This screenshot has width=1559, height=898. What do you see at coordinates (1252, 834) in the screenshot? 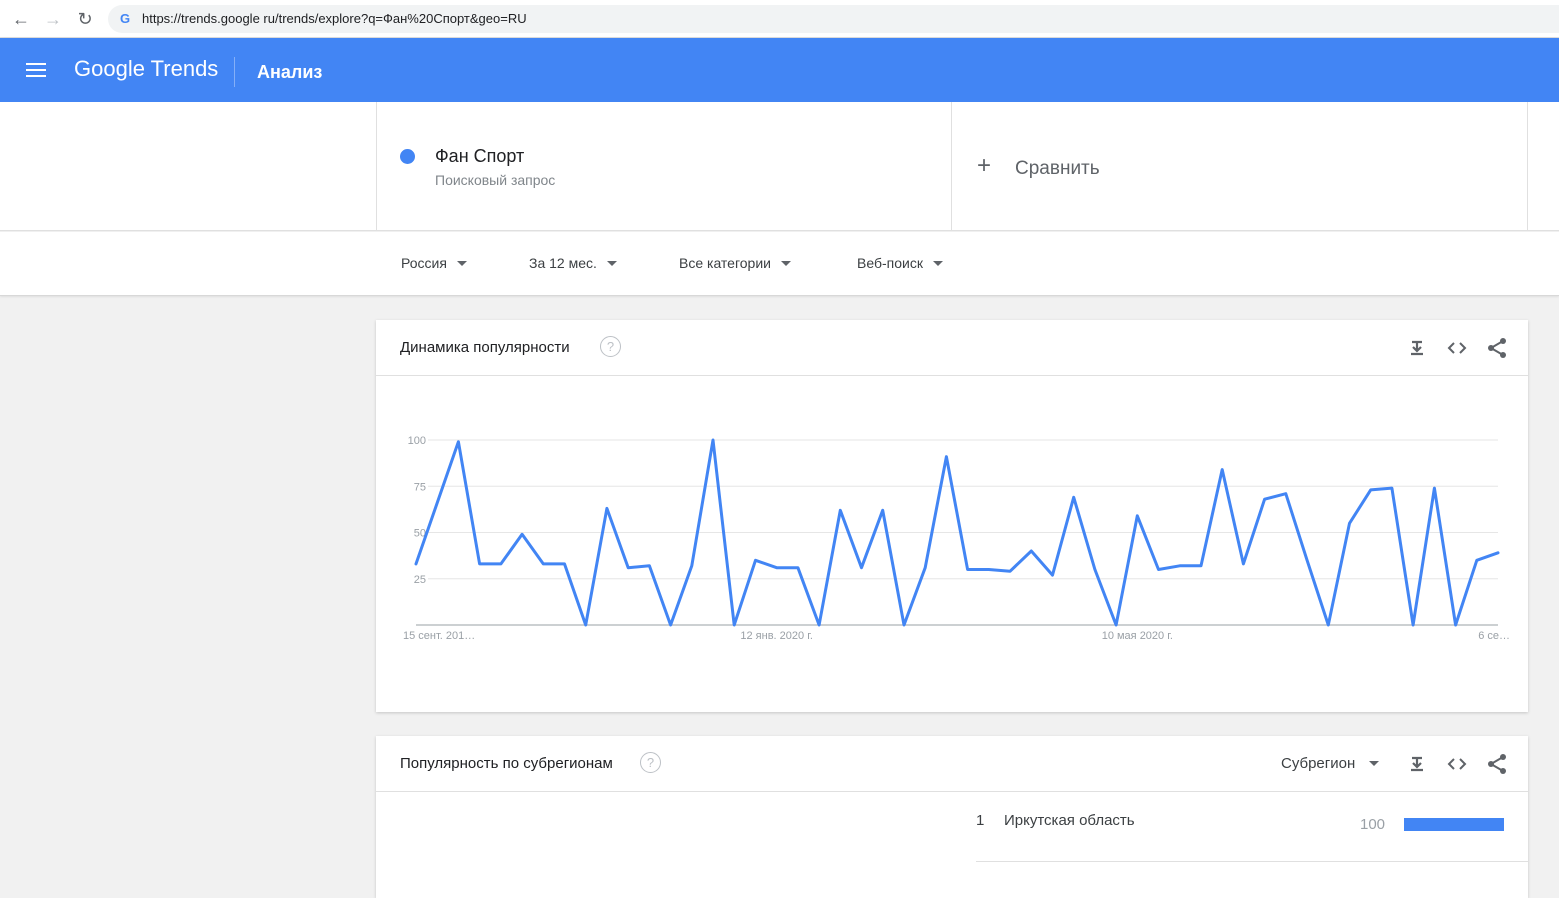
I see `subregion-row: 1 Иркутская область 100` at bounding box center [1252, 834].